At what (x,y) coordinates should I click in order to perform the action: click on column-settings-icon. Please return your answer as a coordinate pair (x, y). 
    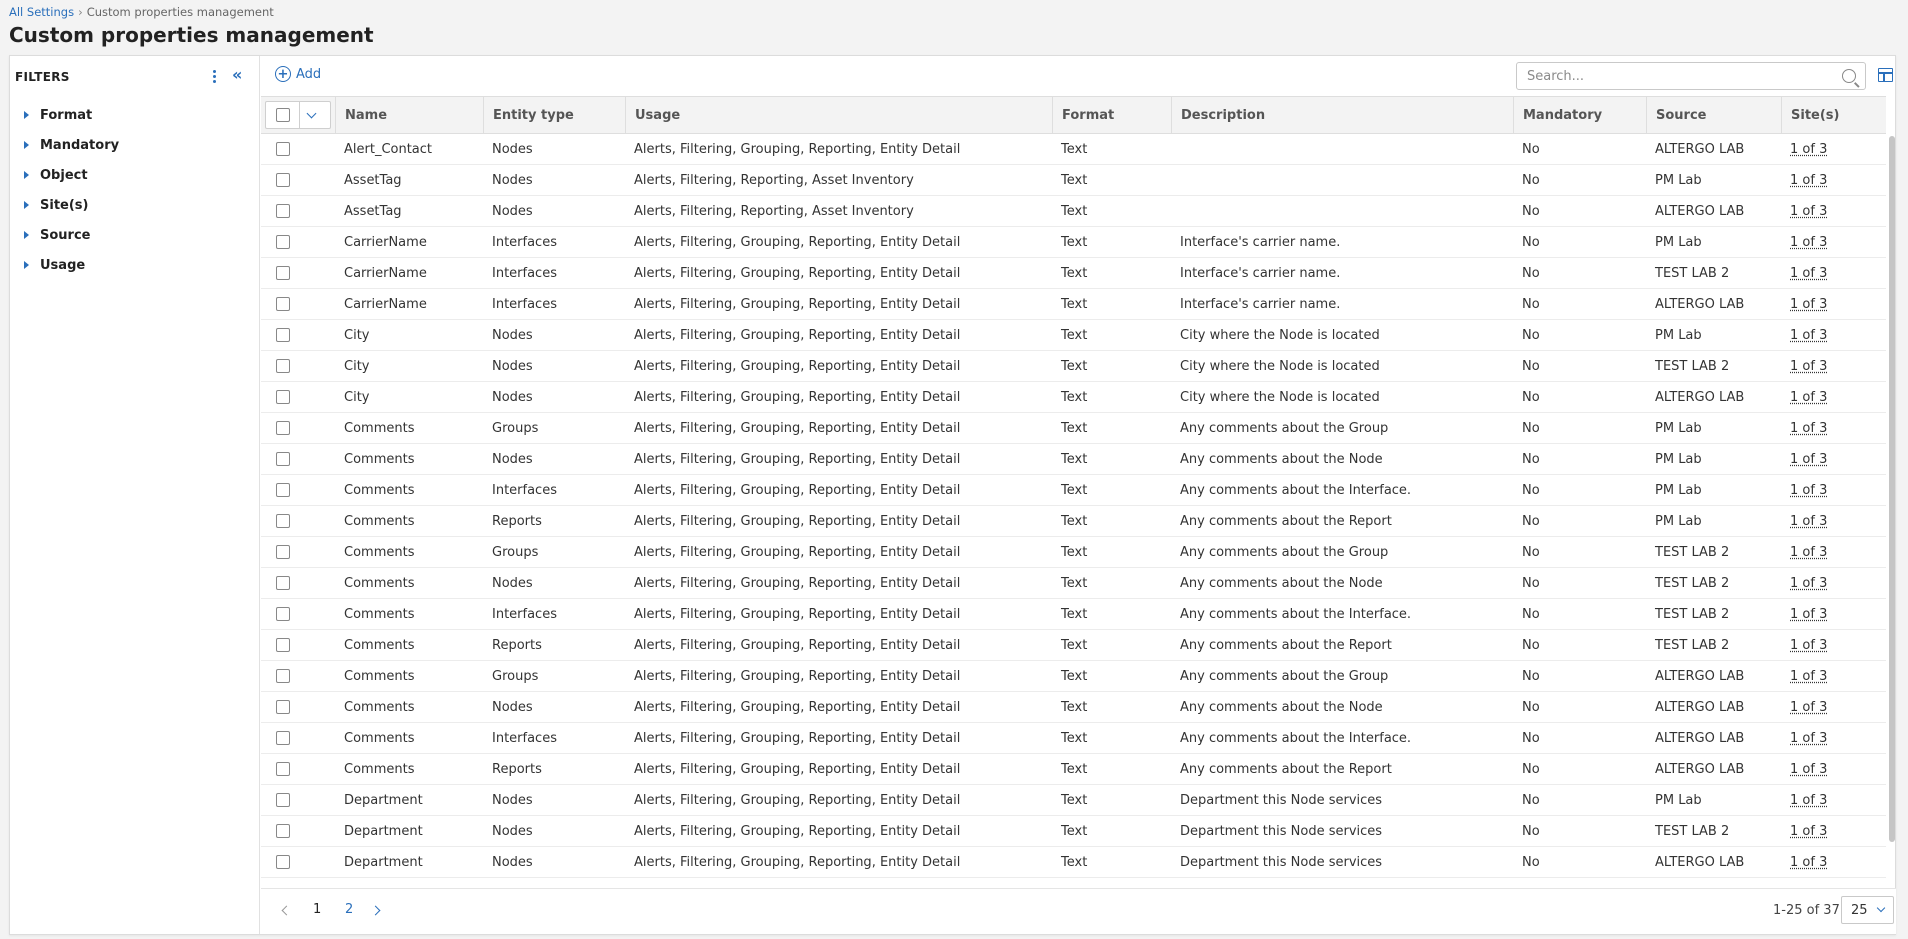
    Looking at the image, I should click on (1885, 75).